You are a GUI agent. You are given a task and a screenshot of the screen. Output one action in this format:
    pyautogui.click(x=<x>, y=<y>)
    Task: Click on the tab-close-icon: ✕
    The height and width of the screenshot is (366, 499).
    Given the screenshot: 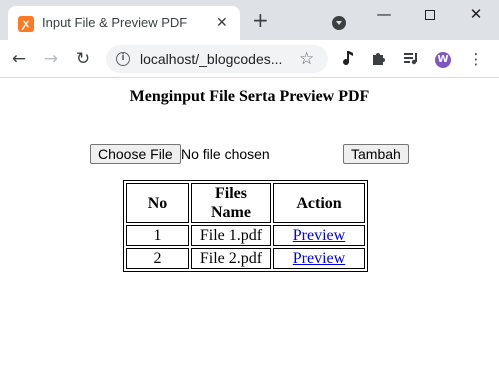 What is the action you would take?
    pyautogui.click(x=222, y=23)
    